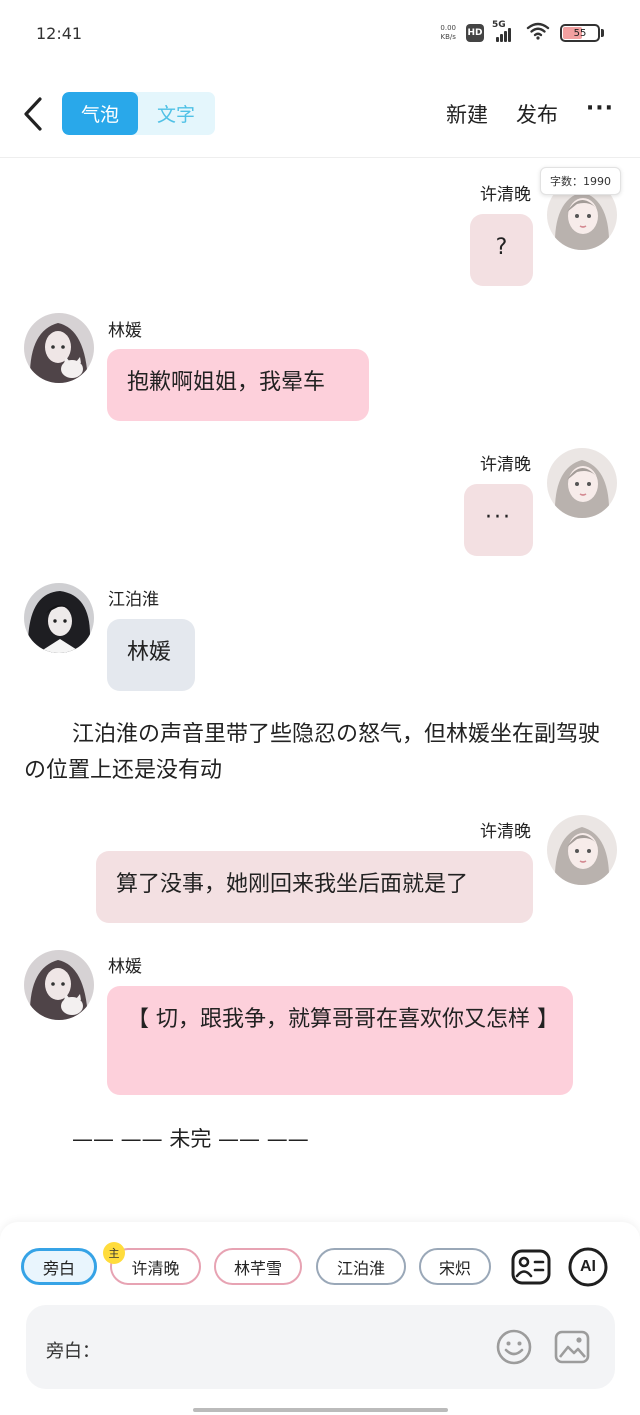 Image resolution: width=640 pixels, height=1415 pixels. Describe the element at coordinates (498, 520) in the screenshot. I see `message-bubble: ···` at that location.